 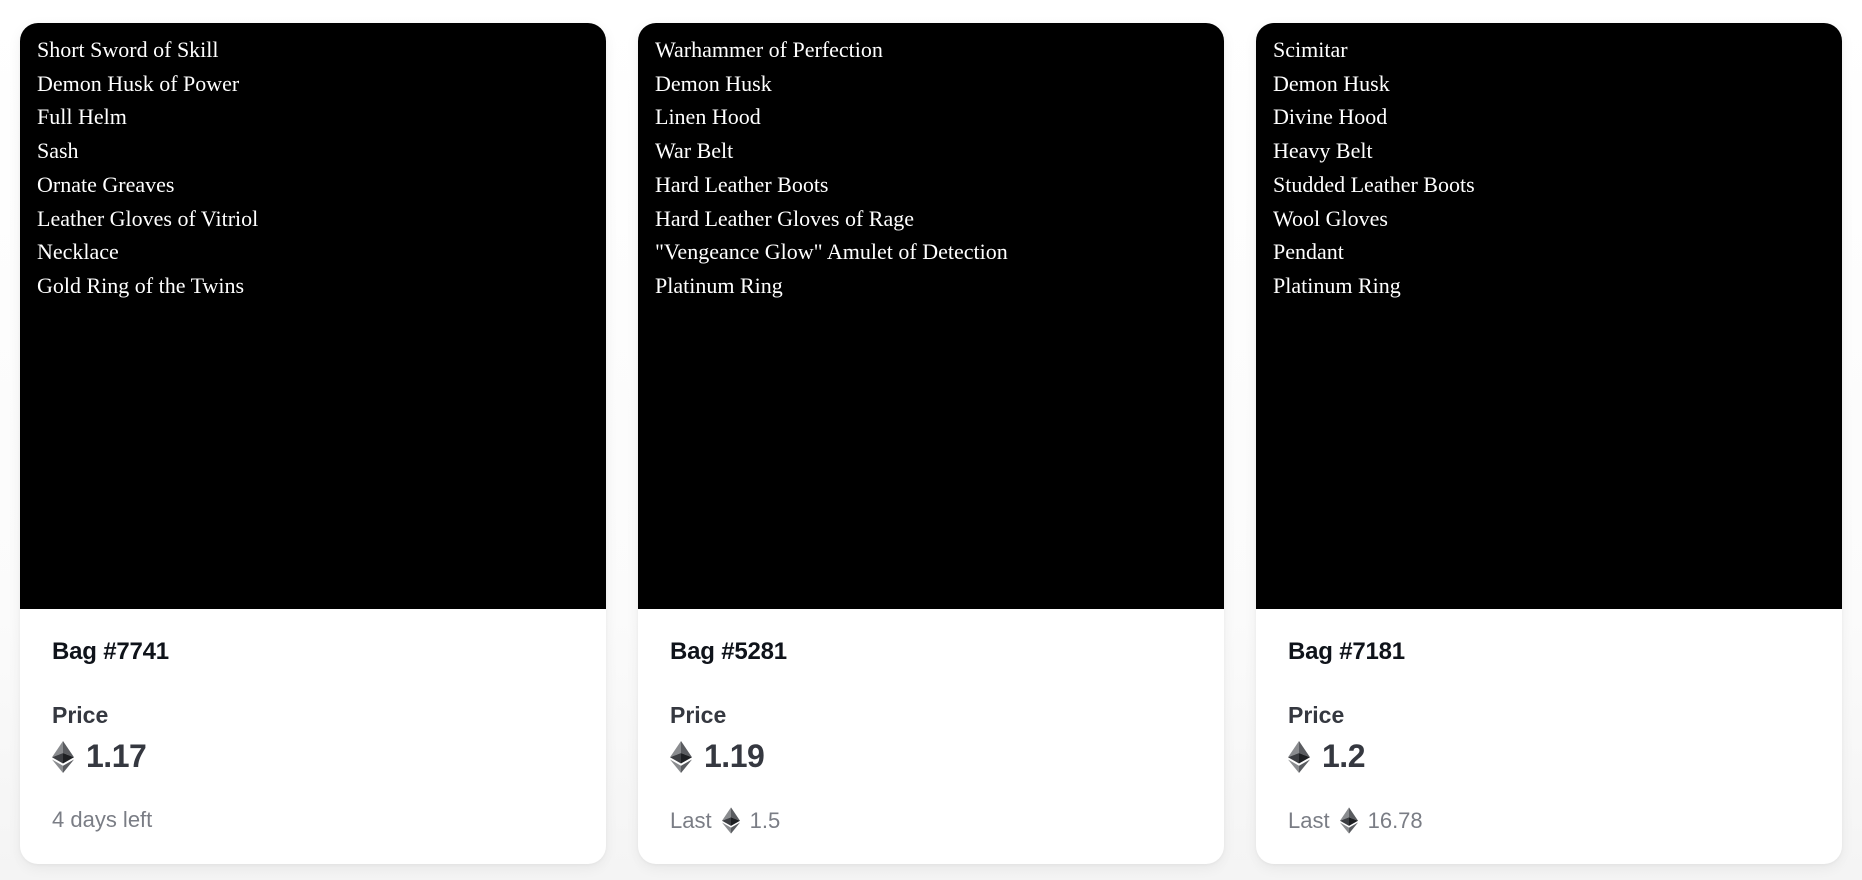 I want to click on price-value: 1.17, so click(x=116, y=756).